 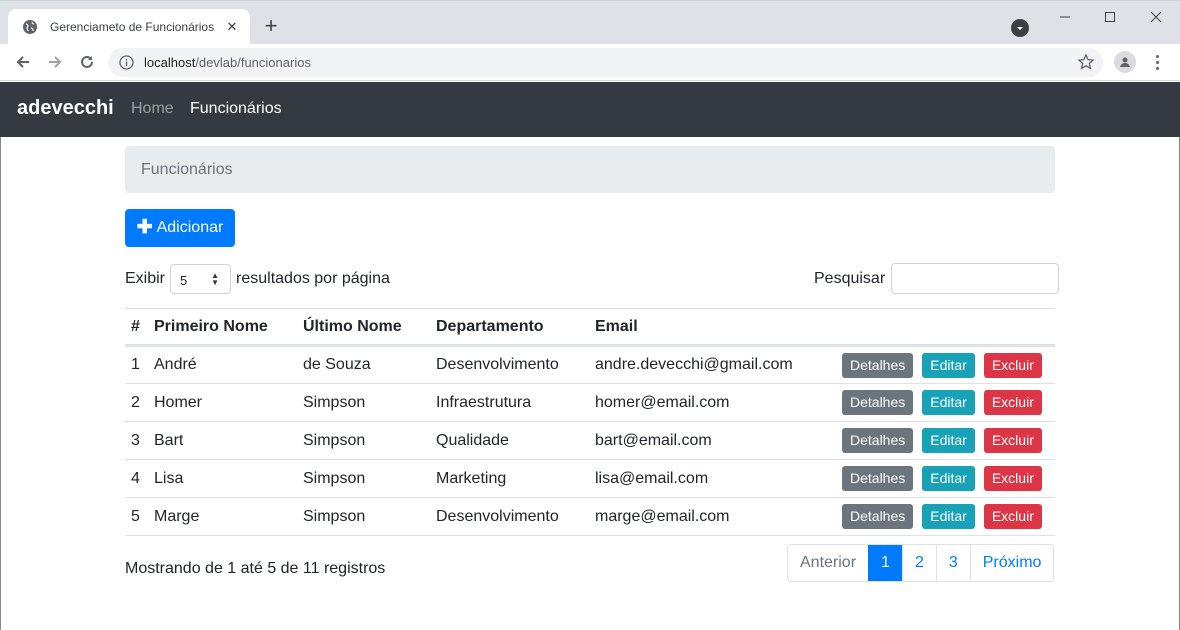 I want to click on plus-icon: ✚, so click(x=144, y=227).